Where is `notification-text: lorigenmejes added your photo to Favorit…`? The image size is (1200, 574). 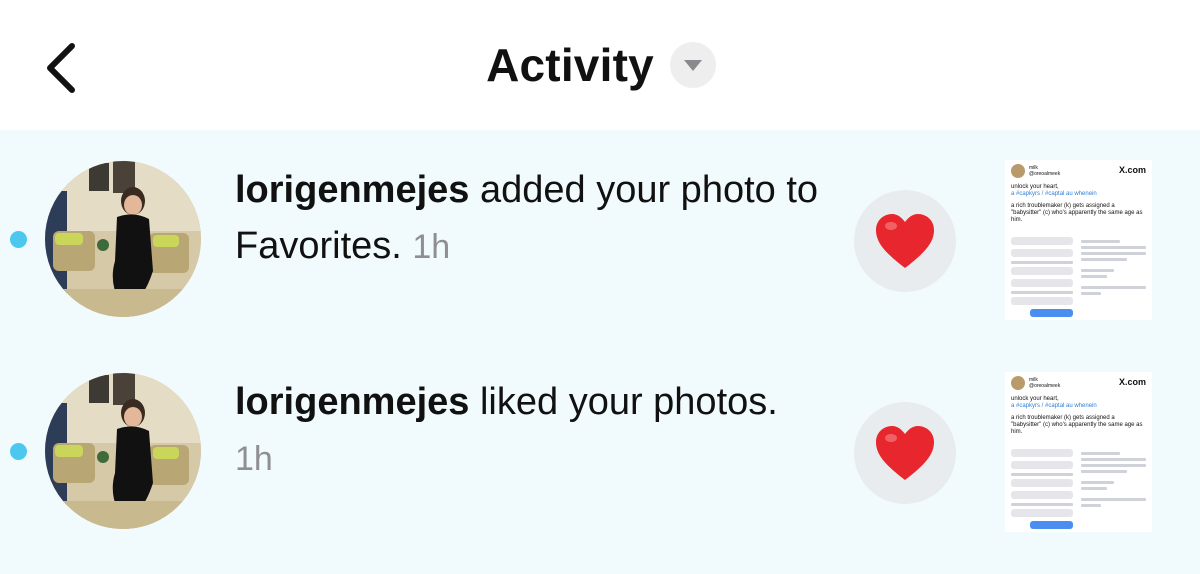 notification-text: lorigenmejes added your photo to Favorit… is located at coordinates (535, 218).